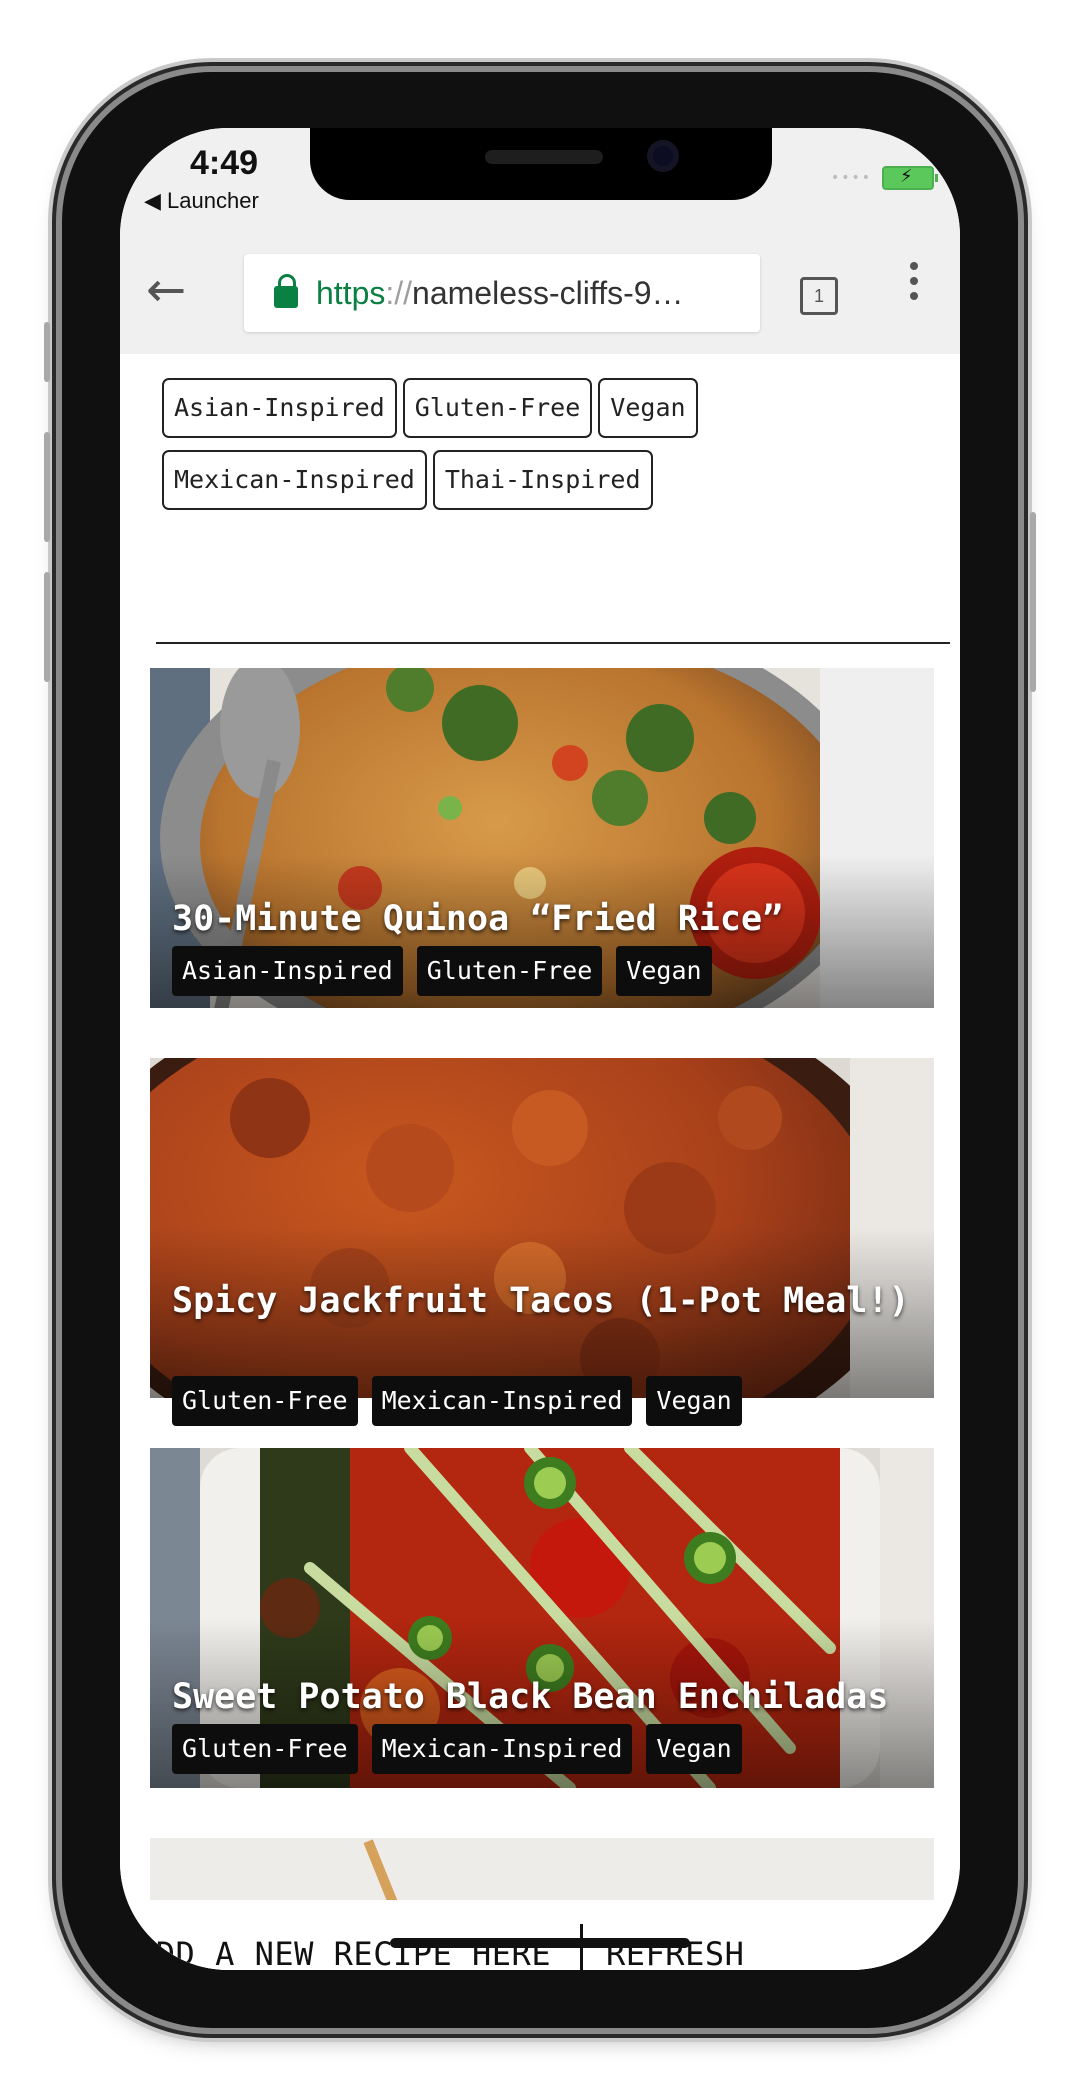 Image resolution: width=1080 pixels, height=2100 pixels. I want to click on filter-chip: Thai-Inspired, so click(542, 480).